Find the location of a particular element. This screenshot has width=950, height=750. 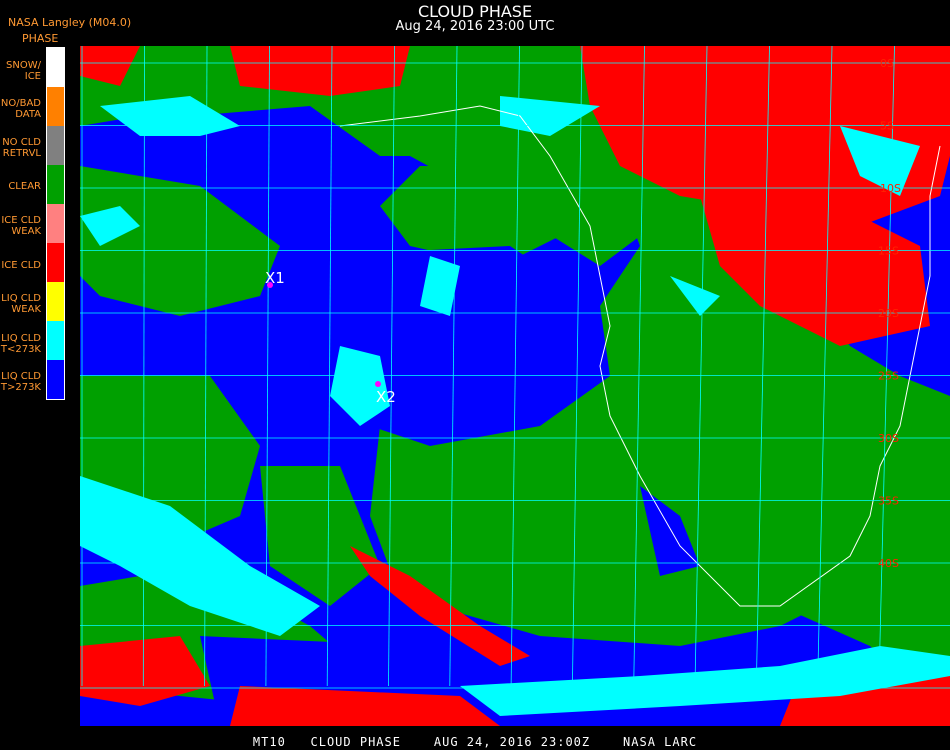

latitude-label: 15S is located at coordinates (888, 251).